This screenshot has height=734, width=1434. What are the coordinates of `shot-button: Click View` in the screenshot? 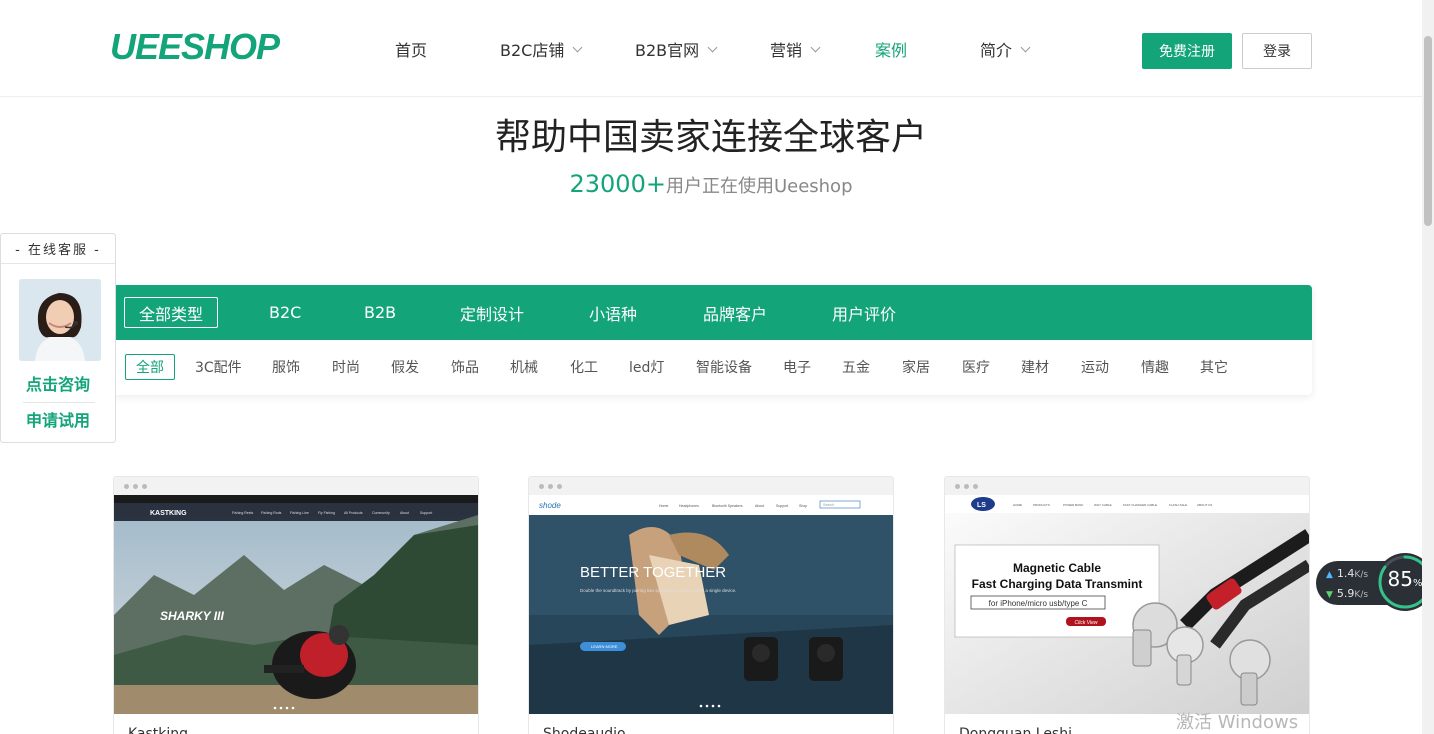 It's located at (1086, 623).